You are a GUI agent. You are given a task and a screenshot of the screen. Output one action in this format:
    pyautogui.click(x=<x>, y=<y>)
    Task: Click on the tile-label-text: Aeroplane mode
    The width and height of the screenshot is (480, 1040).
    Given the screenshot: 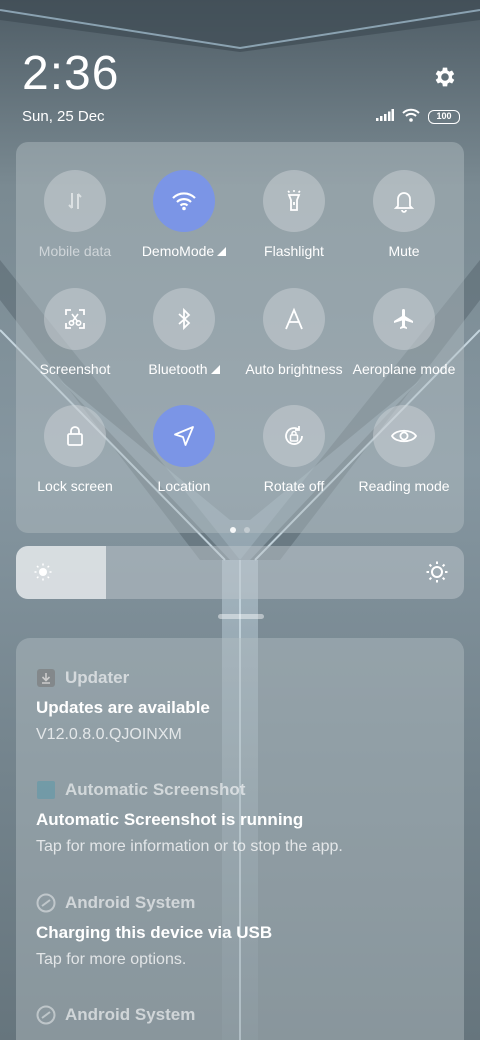 What is the action you would take?
    pyautogui.click(x=404, y=369)
    